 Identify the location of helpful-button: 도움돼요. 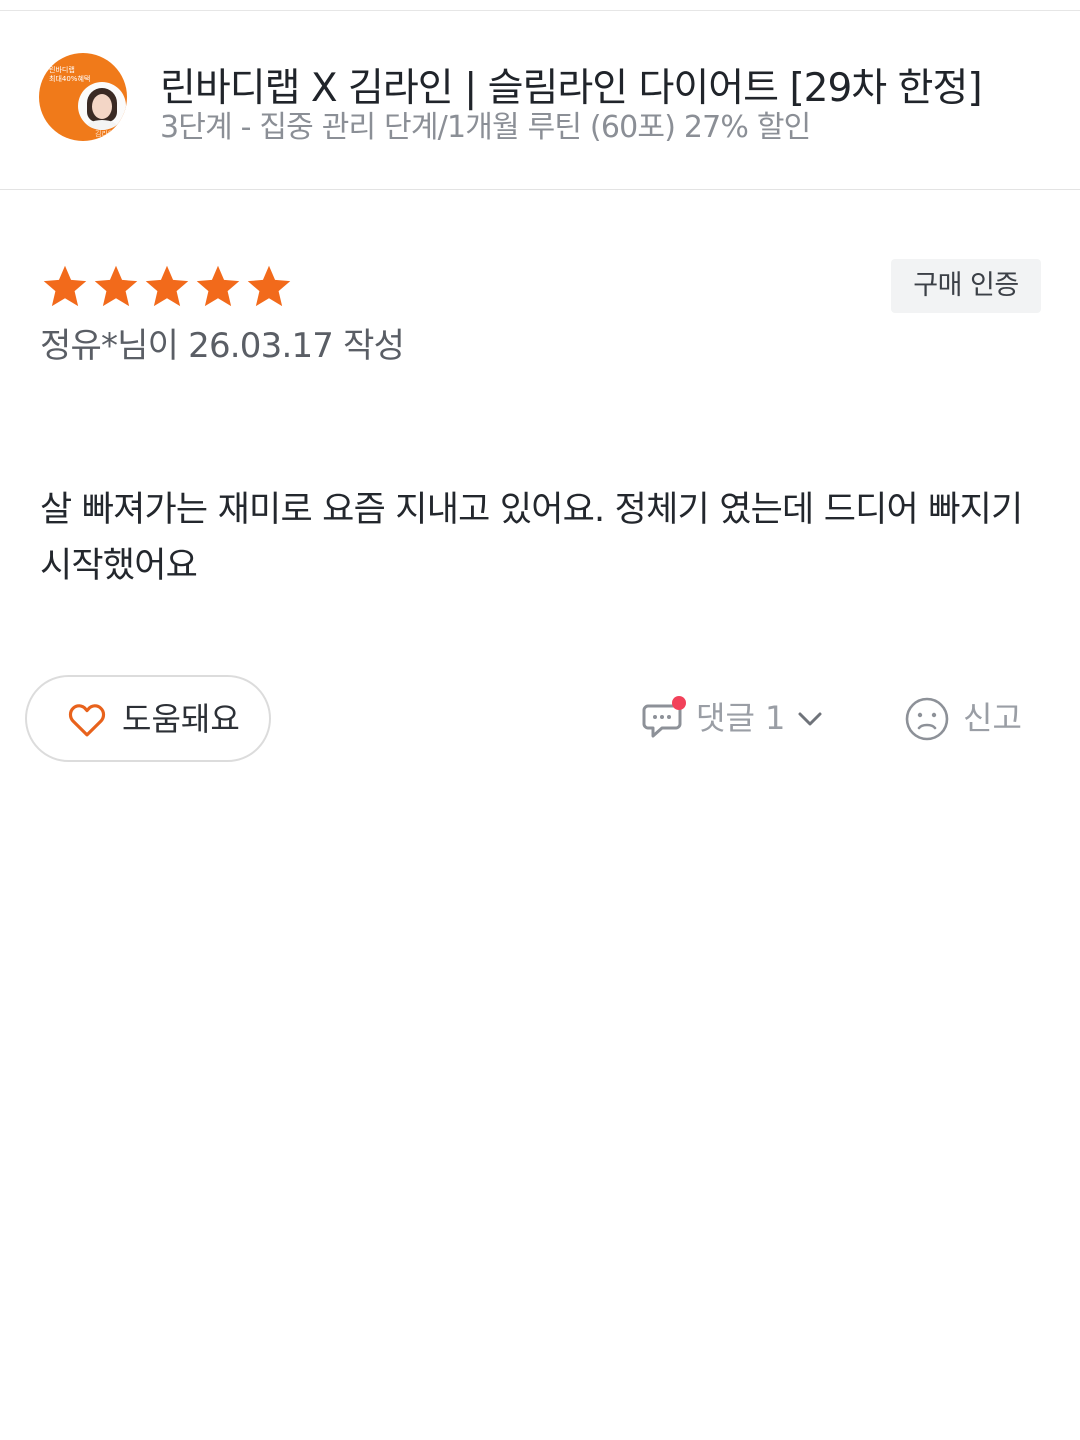
(148, 718).